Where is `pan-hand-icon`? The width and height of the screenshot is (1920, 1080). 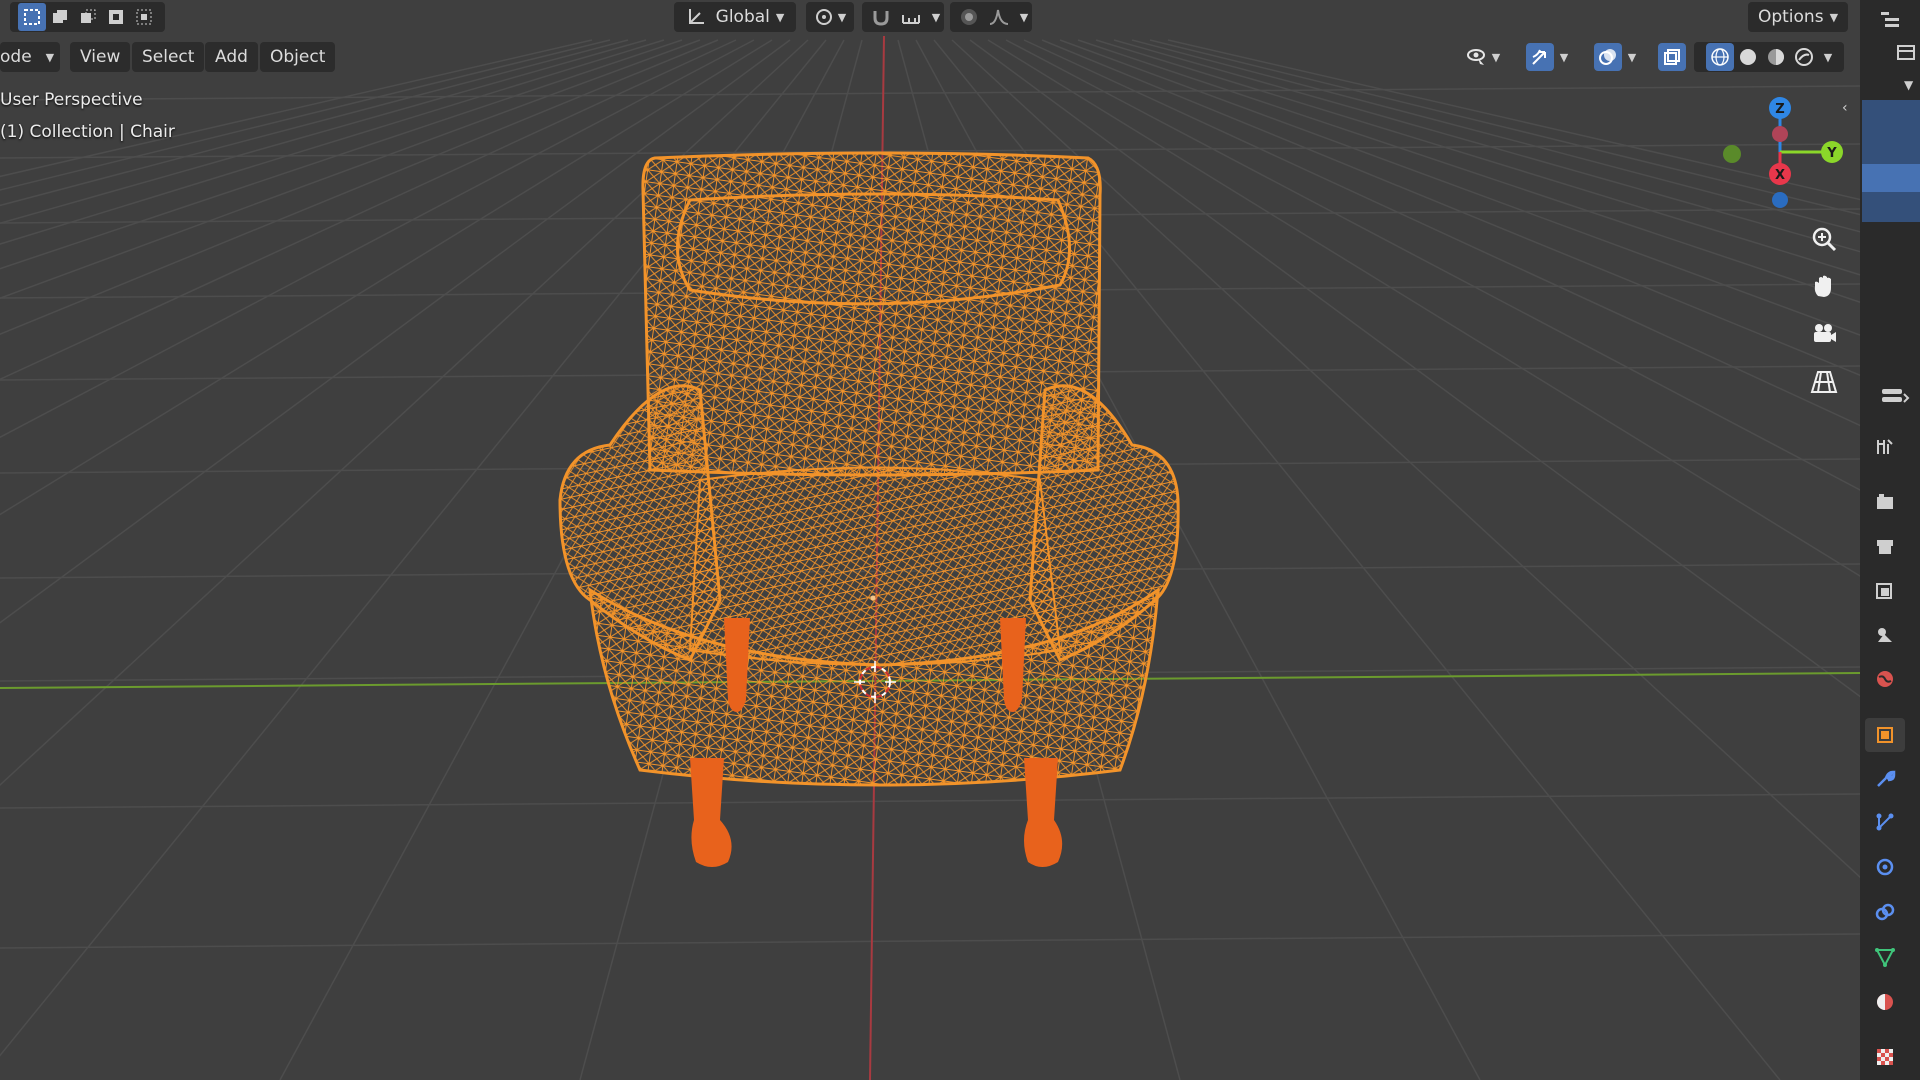
pan-hand-icon is located at coordinates (1822, 286).